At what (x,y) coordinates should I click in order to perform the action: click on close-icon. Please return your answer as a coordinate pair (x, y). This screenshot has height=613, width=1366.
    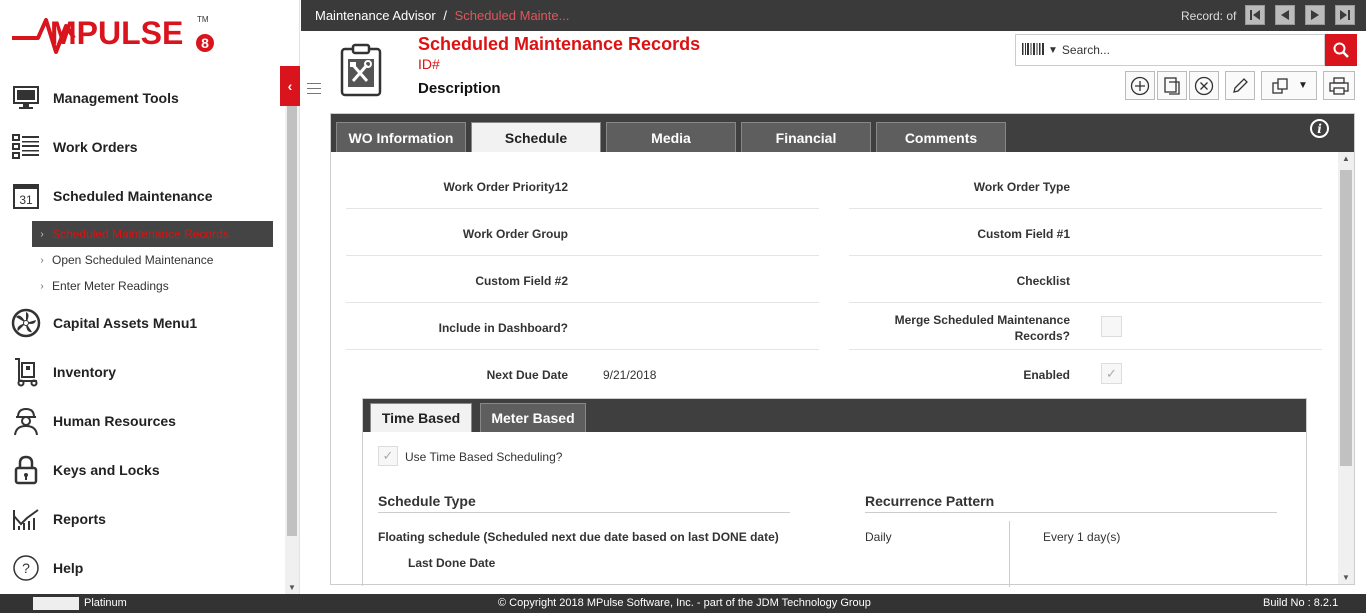
    Looking at the image, I should click on (1204, 85).